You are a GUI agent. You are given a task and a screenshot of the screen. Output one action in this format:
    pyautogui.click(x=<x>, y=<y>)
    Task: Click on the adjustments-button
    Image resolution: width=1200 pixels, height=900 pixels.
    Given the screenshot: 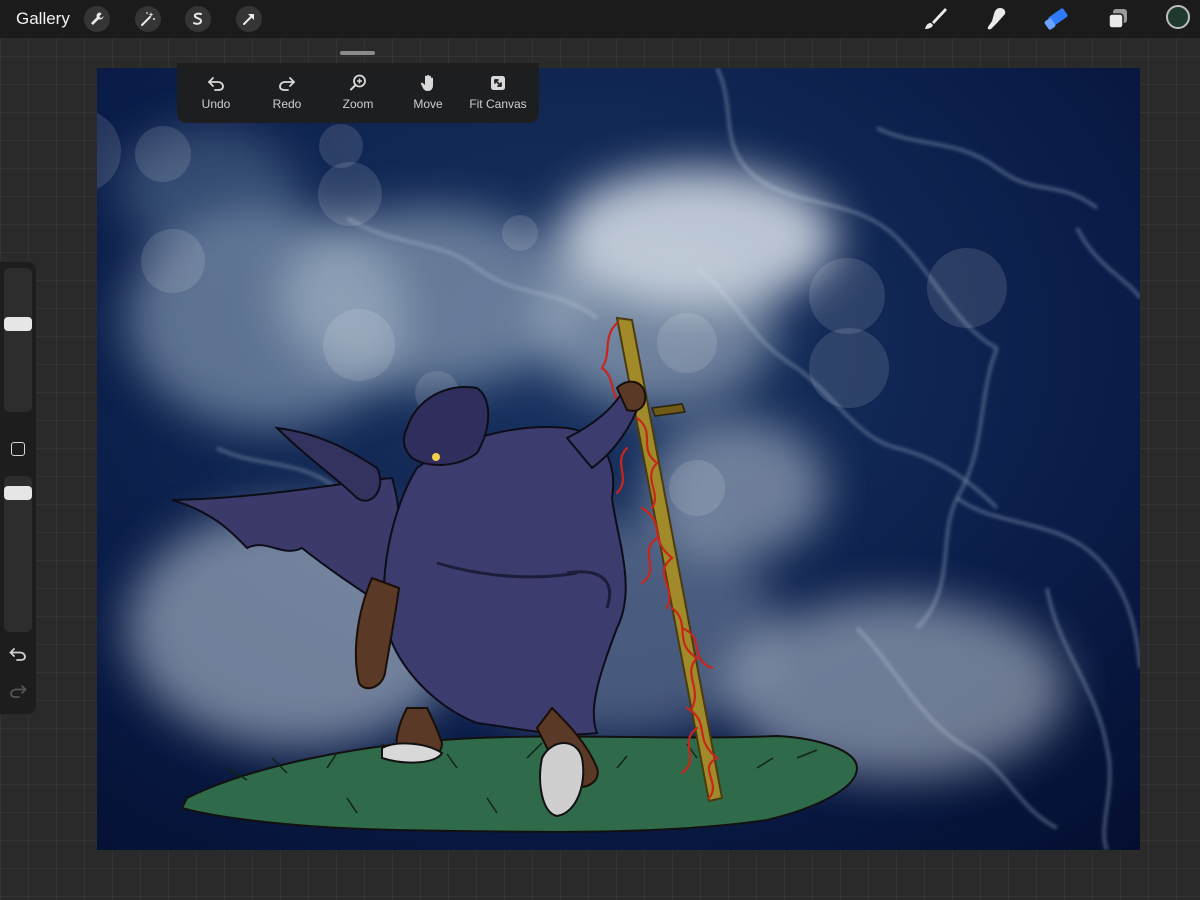 What is the action you would take?
    pyautogui.click(x=148, y=19)
    